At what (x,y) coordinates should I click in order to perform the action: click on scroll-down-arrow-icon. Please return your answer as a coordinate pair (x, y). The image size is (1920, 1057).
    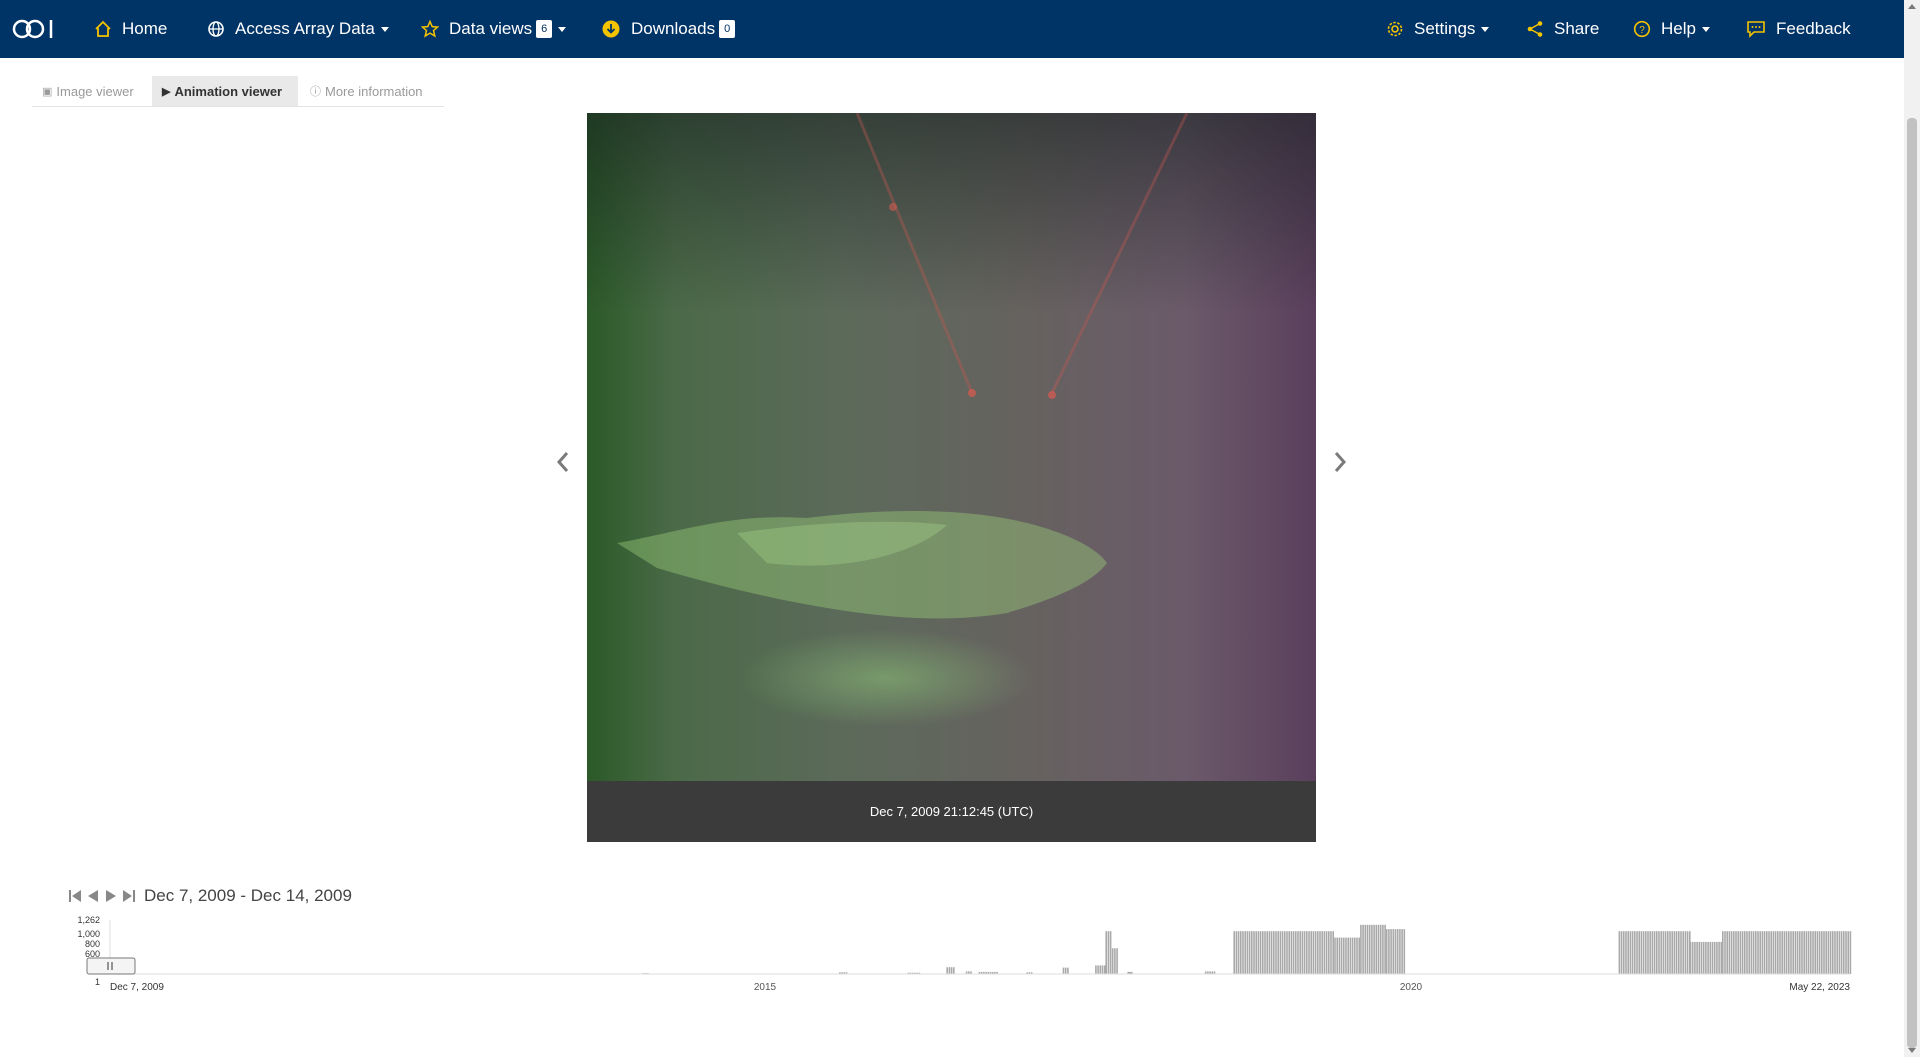
    Looking at the image, I should click on (1912, 1050).